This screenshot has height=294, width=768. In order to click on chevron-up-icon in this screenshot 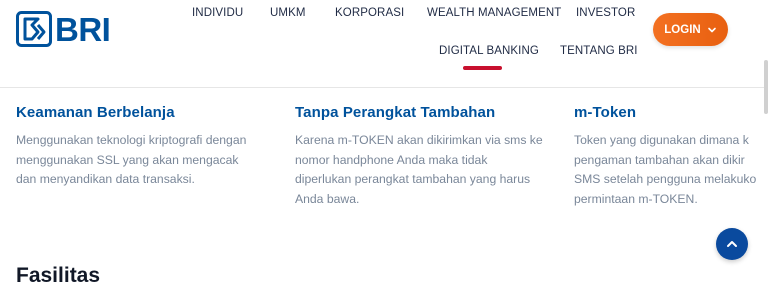, I will do `click(732, 244)`.